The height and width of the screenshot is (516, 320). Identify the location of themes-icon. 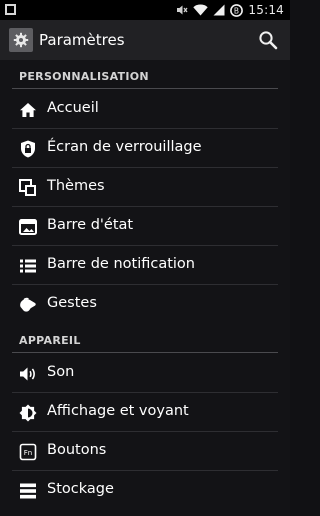
(28, 188).